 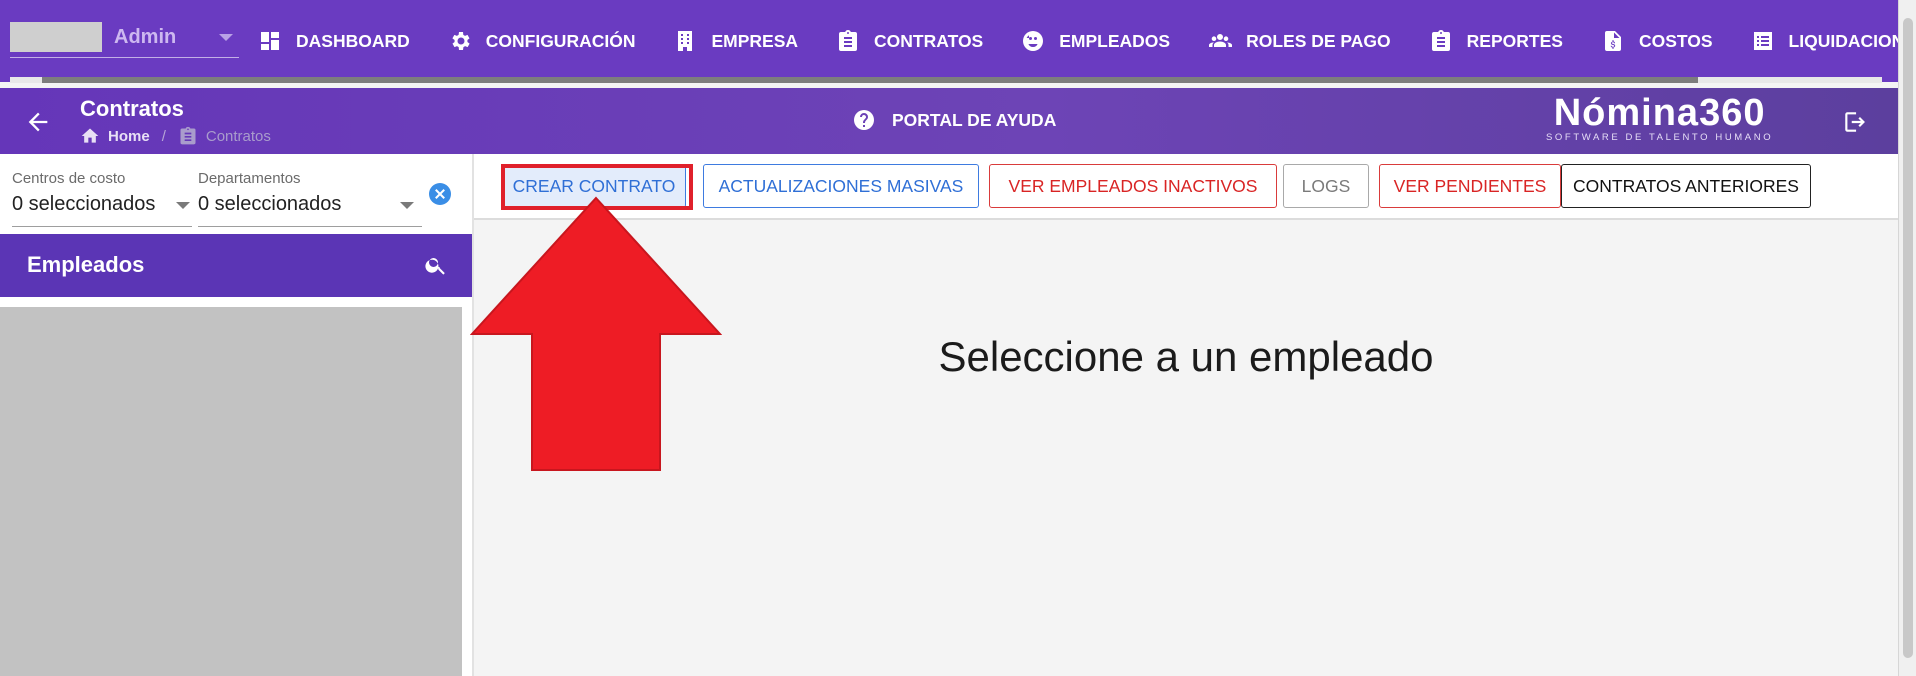 I want to click on nav-label: EMPLEADOS, so click(x=1115, y=40).